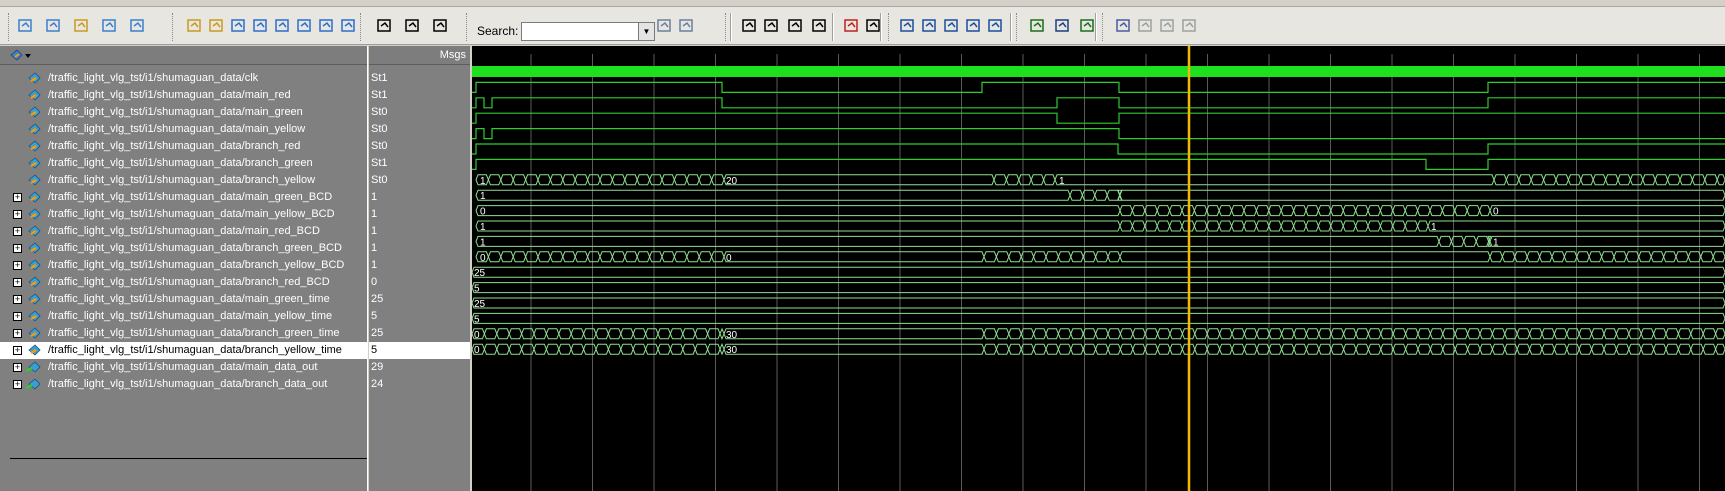  I want to click on stop-icon, so click(852, 26).